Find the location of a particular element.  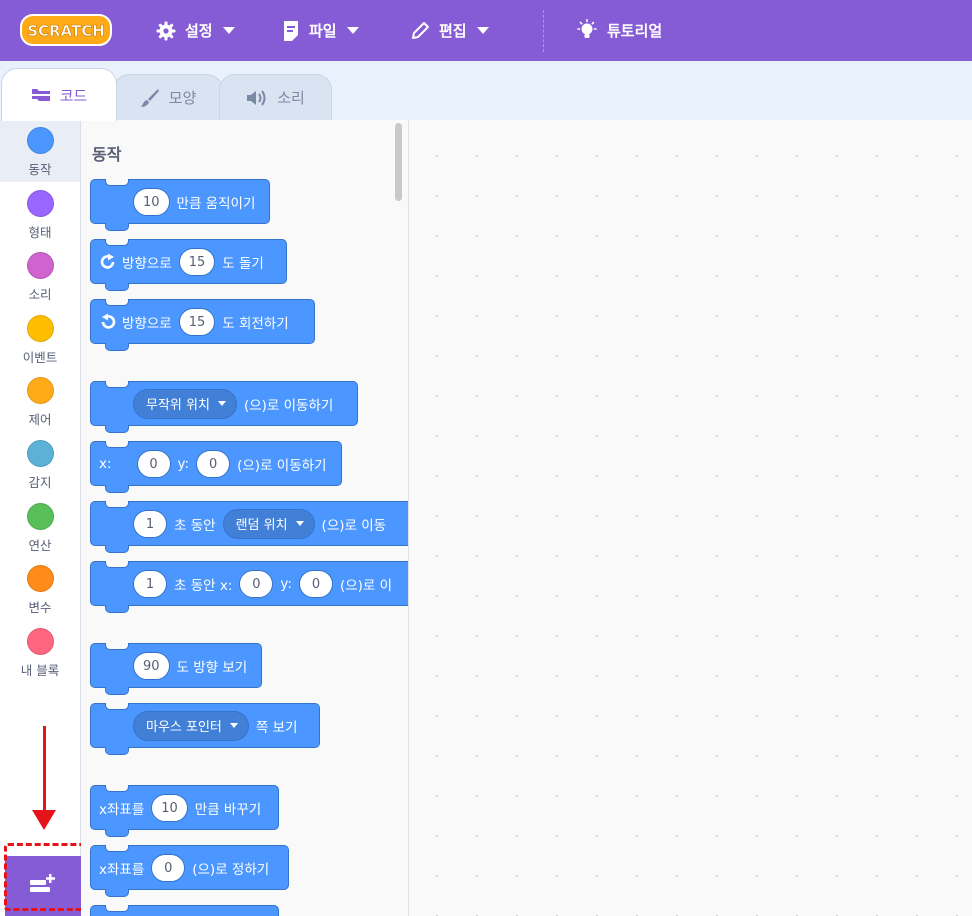

rotate-right-icon is located at coordinates (108, 262).